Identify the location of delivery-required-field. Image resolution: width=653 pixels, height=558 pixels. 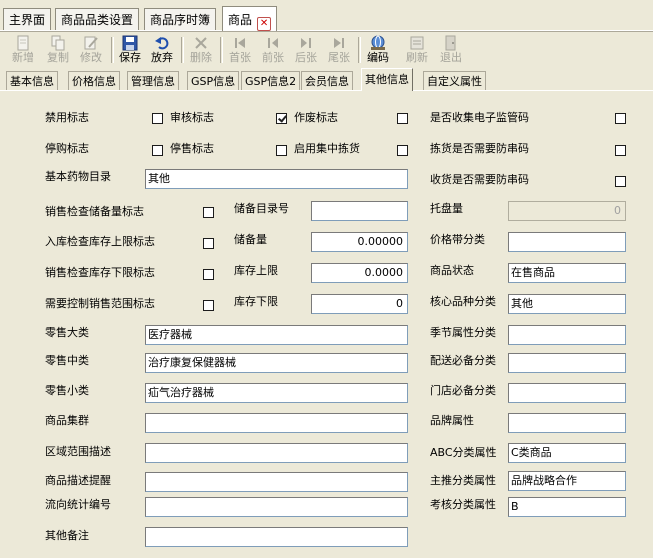
(567, 363).